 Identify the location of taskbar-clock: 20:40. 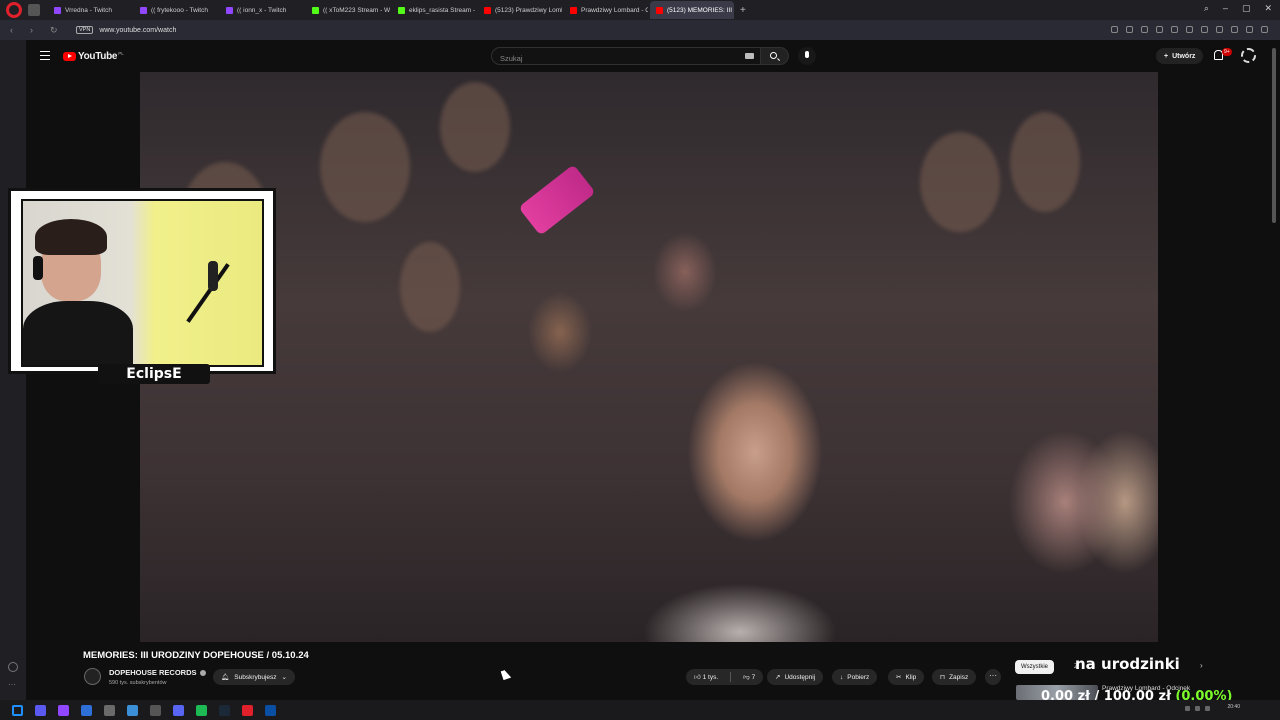
(1233, 707).